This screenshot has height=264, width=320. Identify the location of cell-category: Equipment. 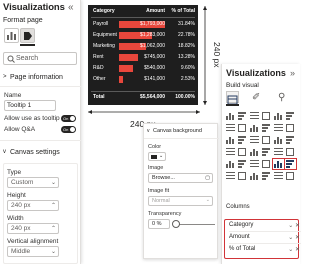
(105, 35).